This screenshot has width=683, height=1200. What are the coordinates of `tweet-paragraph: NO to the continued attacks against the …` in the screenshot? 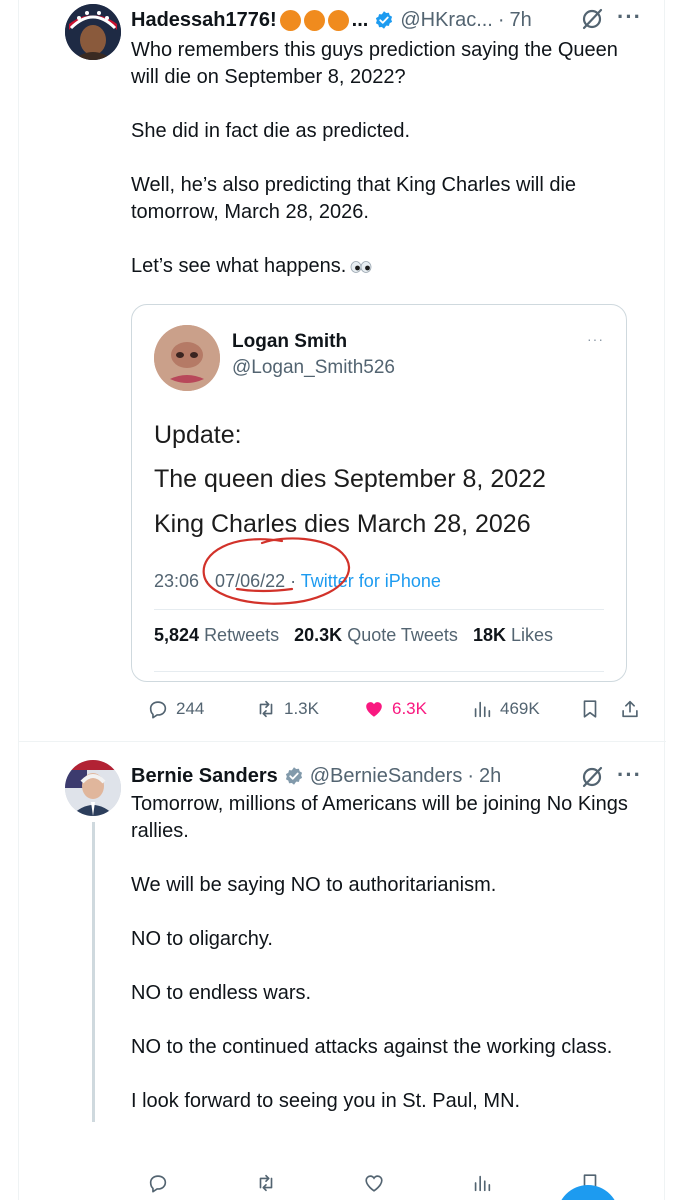 It's located at (372, 1047).